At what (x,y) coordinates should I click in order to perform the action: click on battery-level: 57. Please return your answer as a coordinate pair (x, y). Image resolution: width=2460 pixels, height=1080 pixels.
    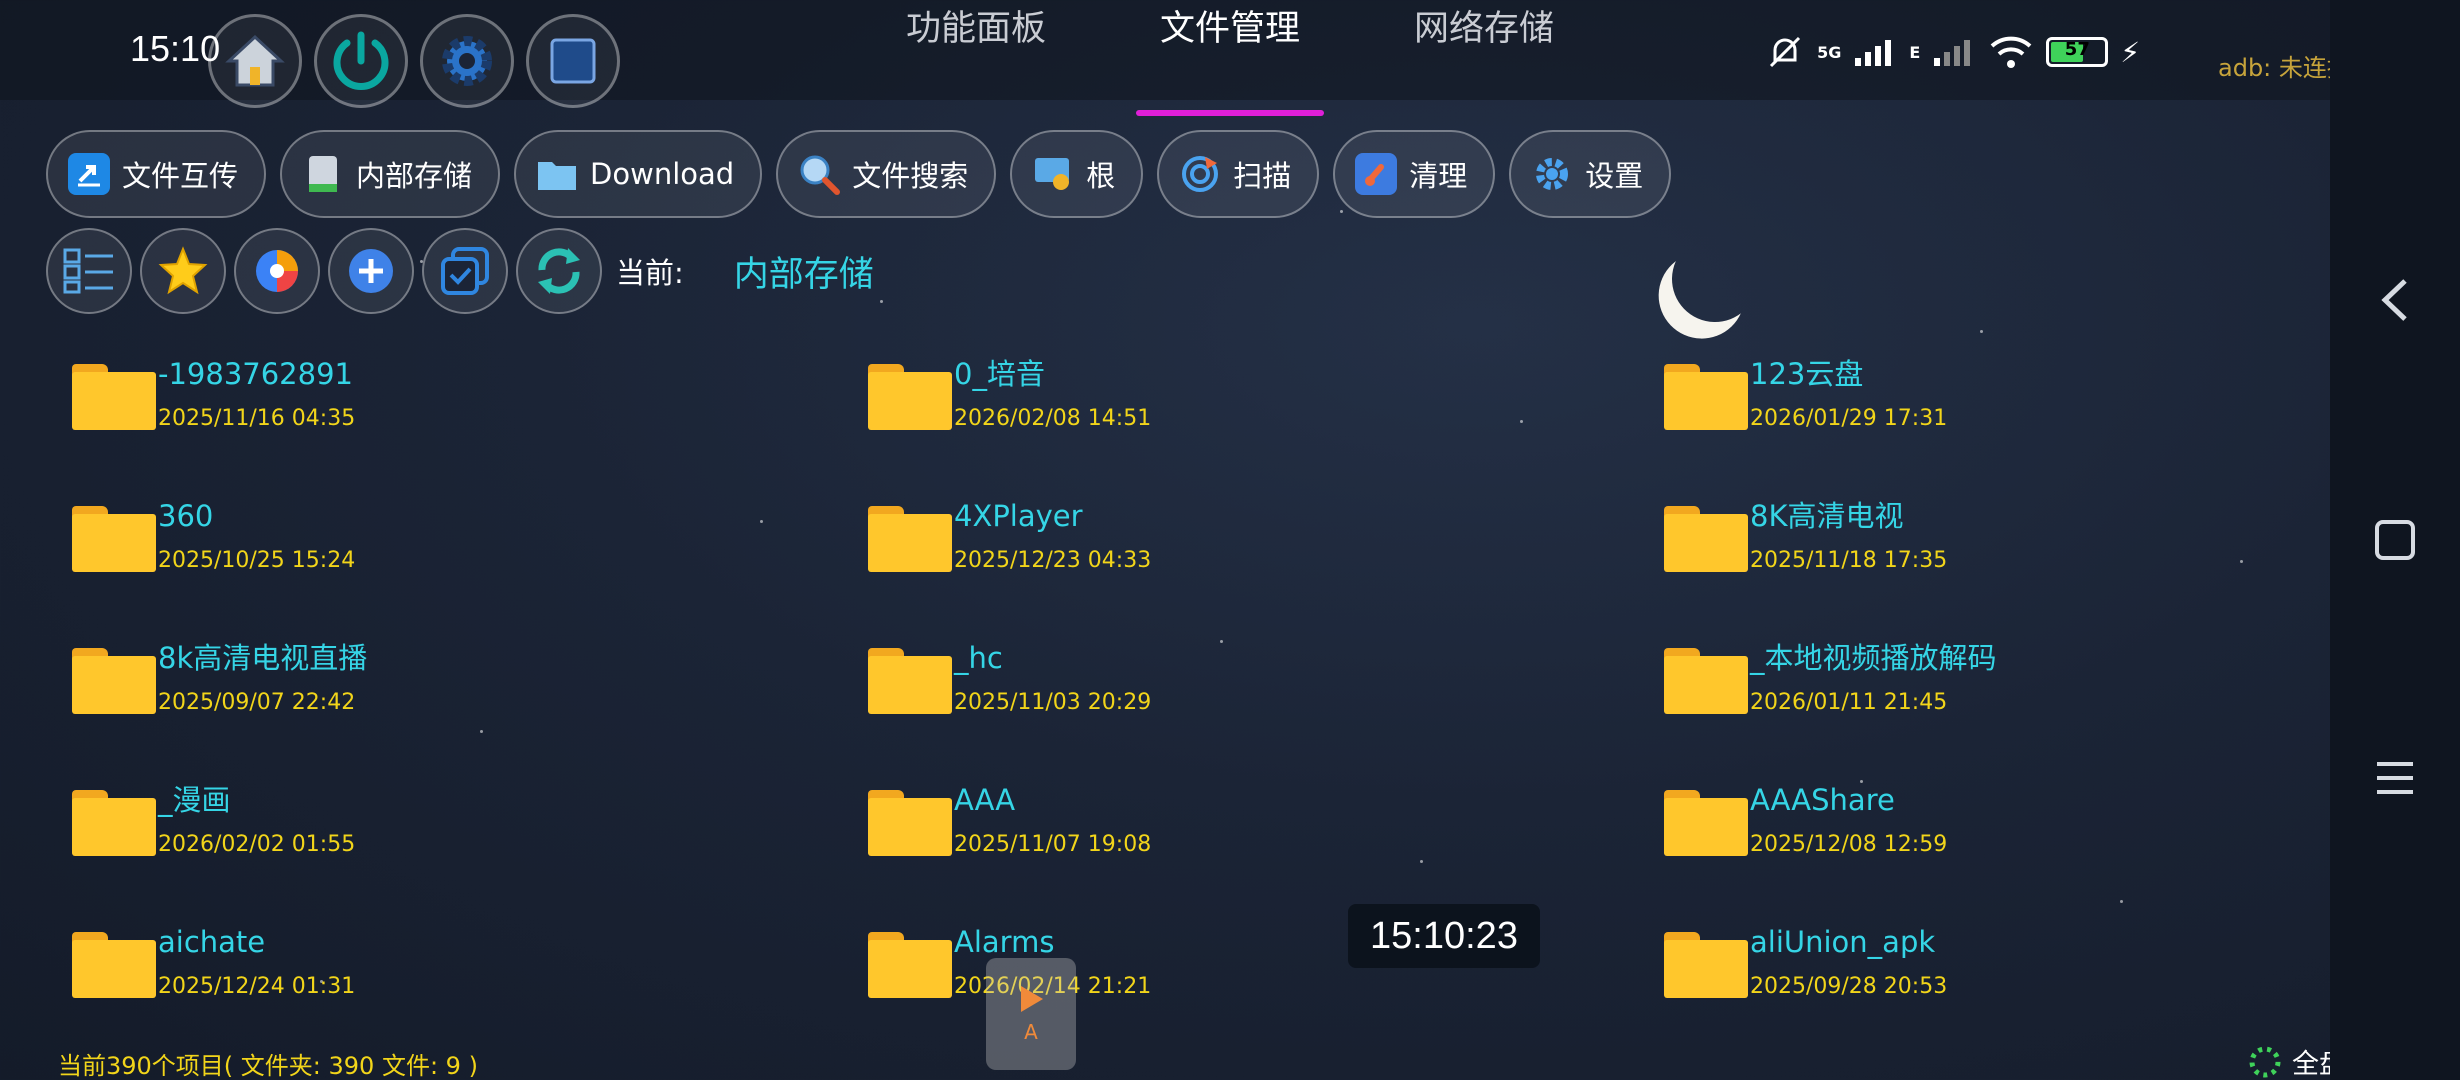
    Looking at the image, I should click on (2077, 49).